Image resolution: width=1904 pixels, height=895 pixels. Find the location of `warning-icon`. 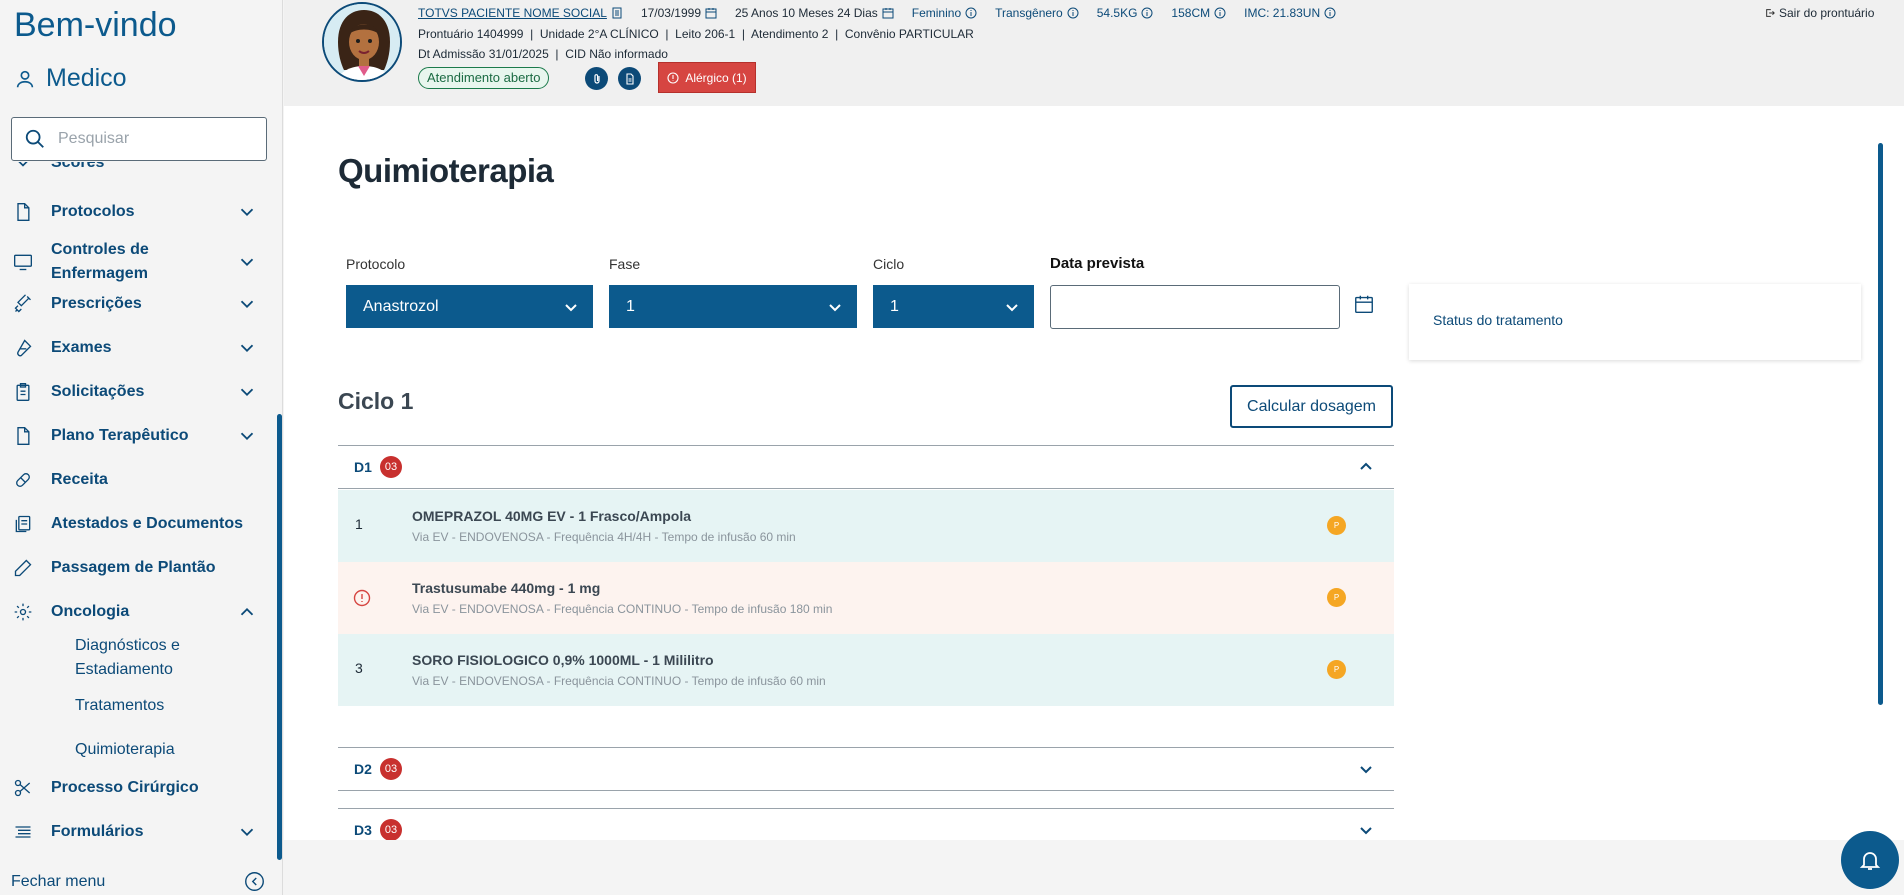

warning-icon is located at coordinates (362, 598).